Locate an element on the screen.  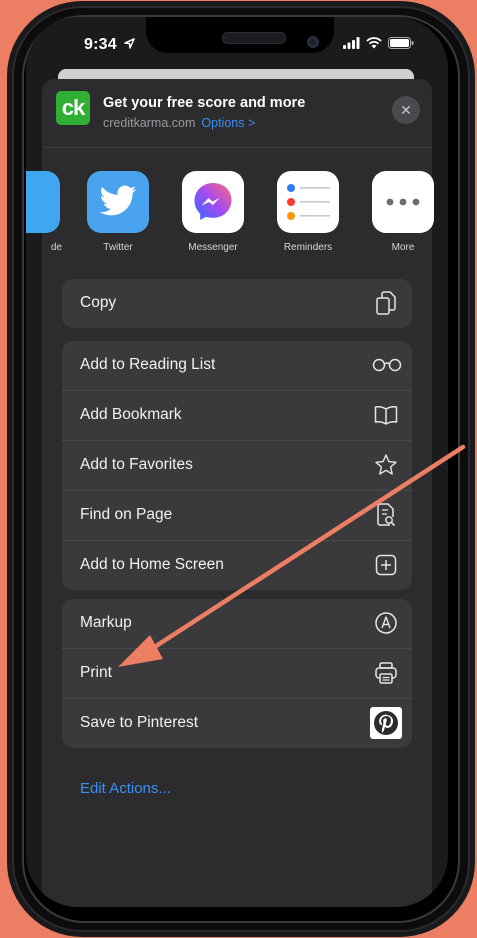
star-icon is located at coordinates (386, 465).